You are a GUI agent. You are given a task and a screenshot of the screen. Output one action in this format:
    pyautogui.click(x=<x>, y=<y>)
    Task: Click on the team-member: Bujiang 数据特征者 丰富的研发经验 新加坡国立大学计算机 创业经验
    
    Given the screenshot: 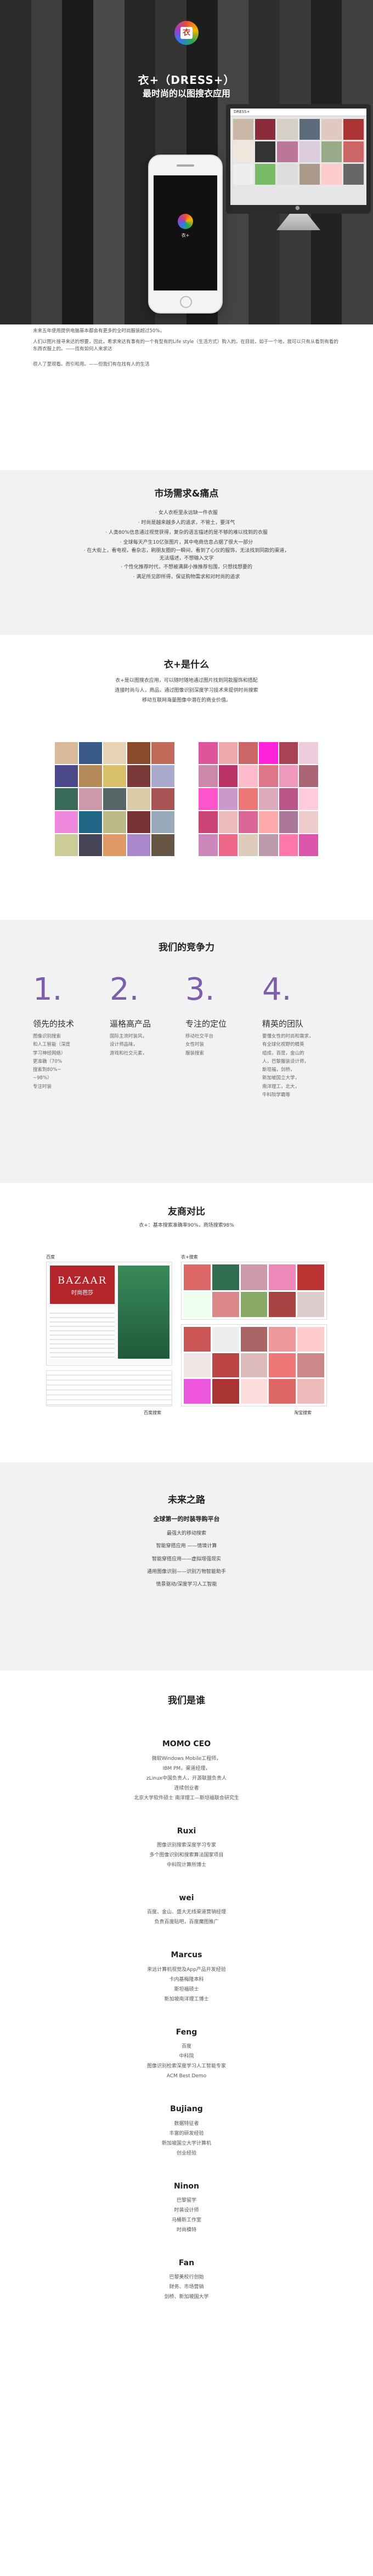 What is the action you would take?
    pyautogui.click(x=187, y=2130)
    